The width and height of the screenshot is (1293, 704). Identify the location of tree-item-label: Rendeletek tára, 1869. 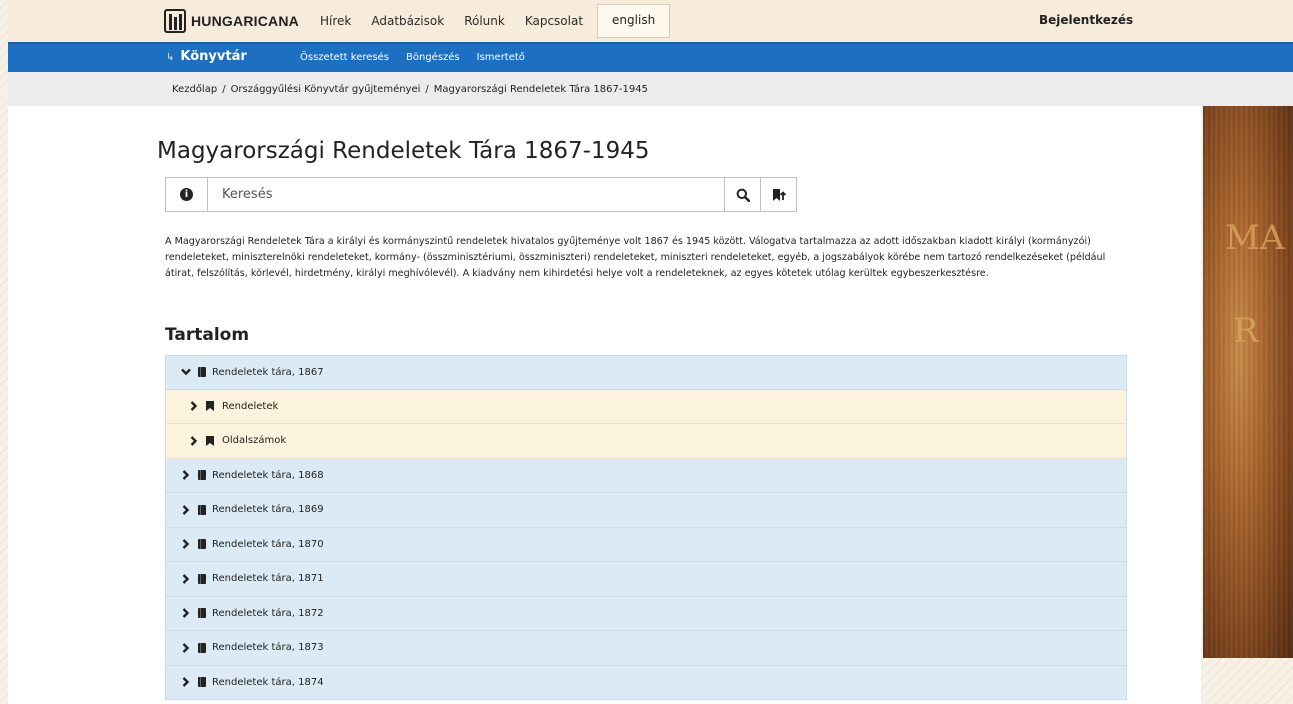
(268, 510).